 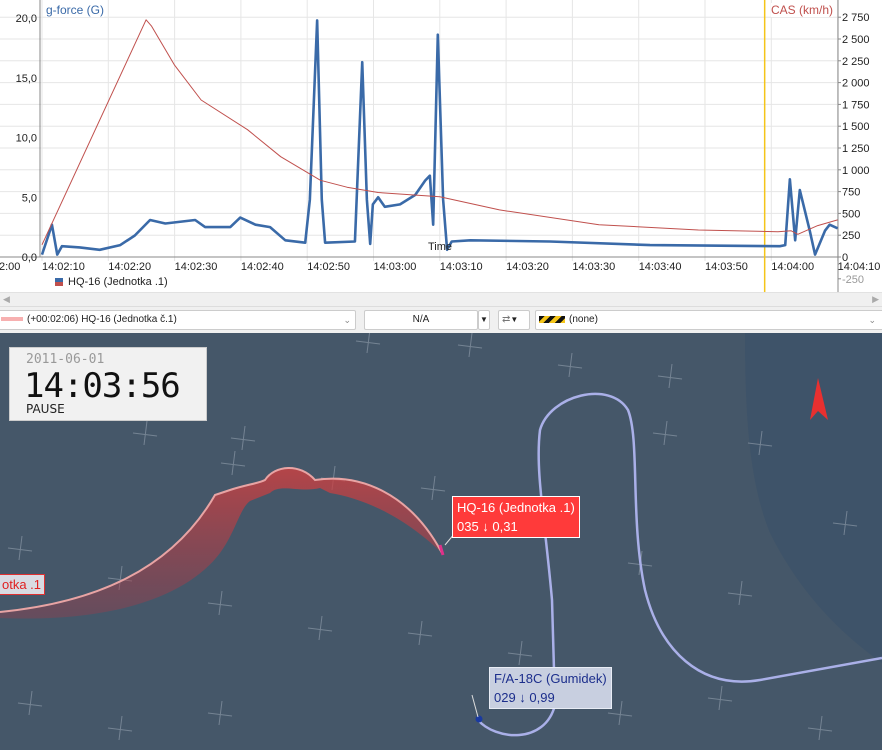 What do you see at coordinates (65, 359) in the screenshot?
I see `clock-date: 2011-06-01` at bounding box center [65, 359].